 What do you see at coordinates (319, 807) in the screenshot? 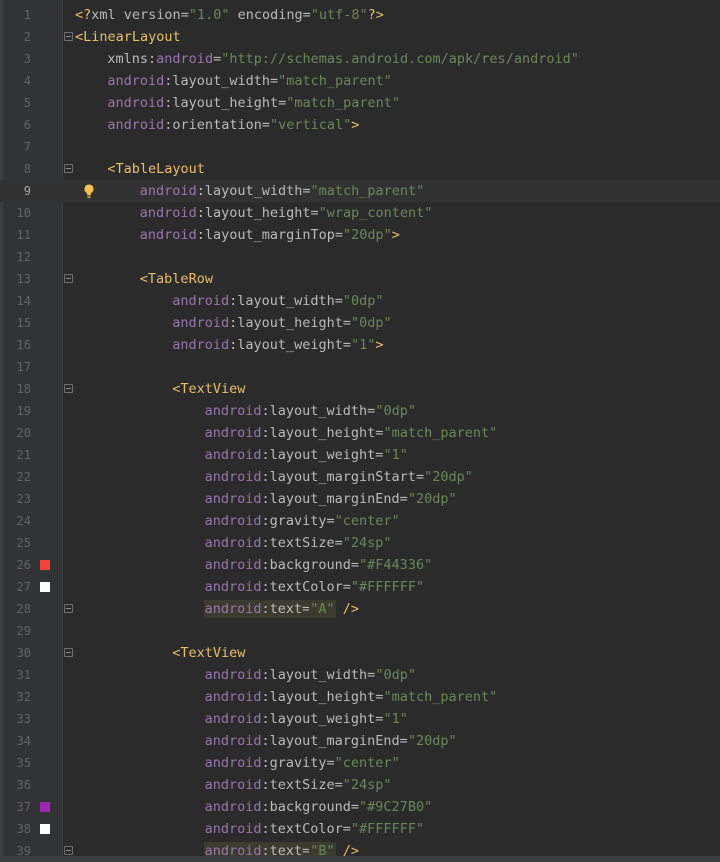
I see `code-text: android:background="#9C27B0"` at bounding box center [319, 807].